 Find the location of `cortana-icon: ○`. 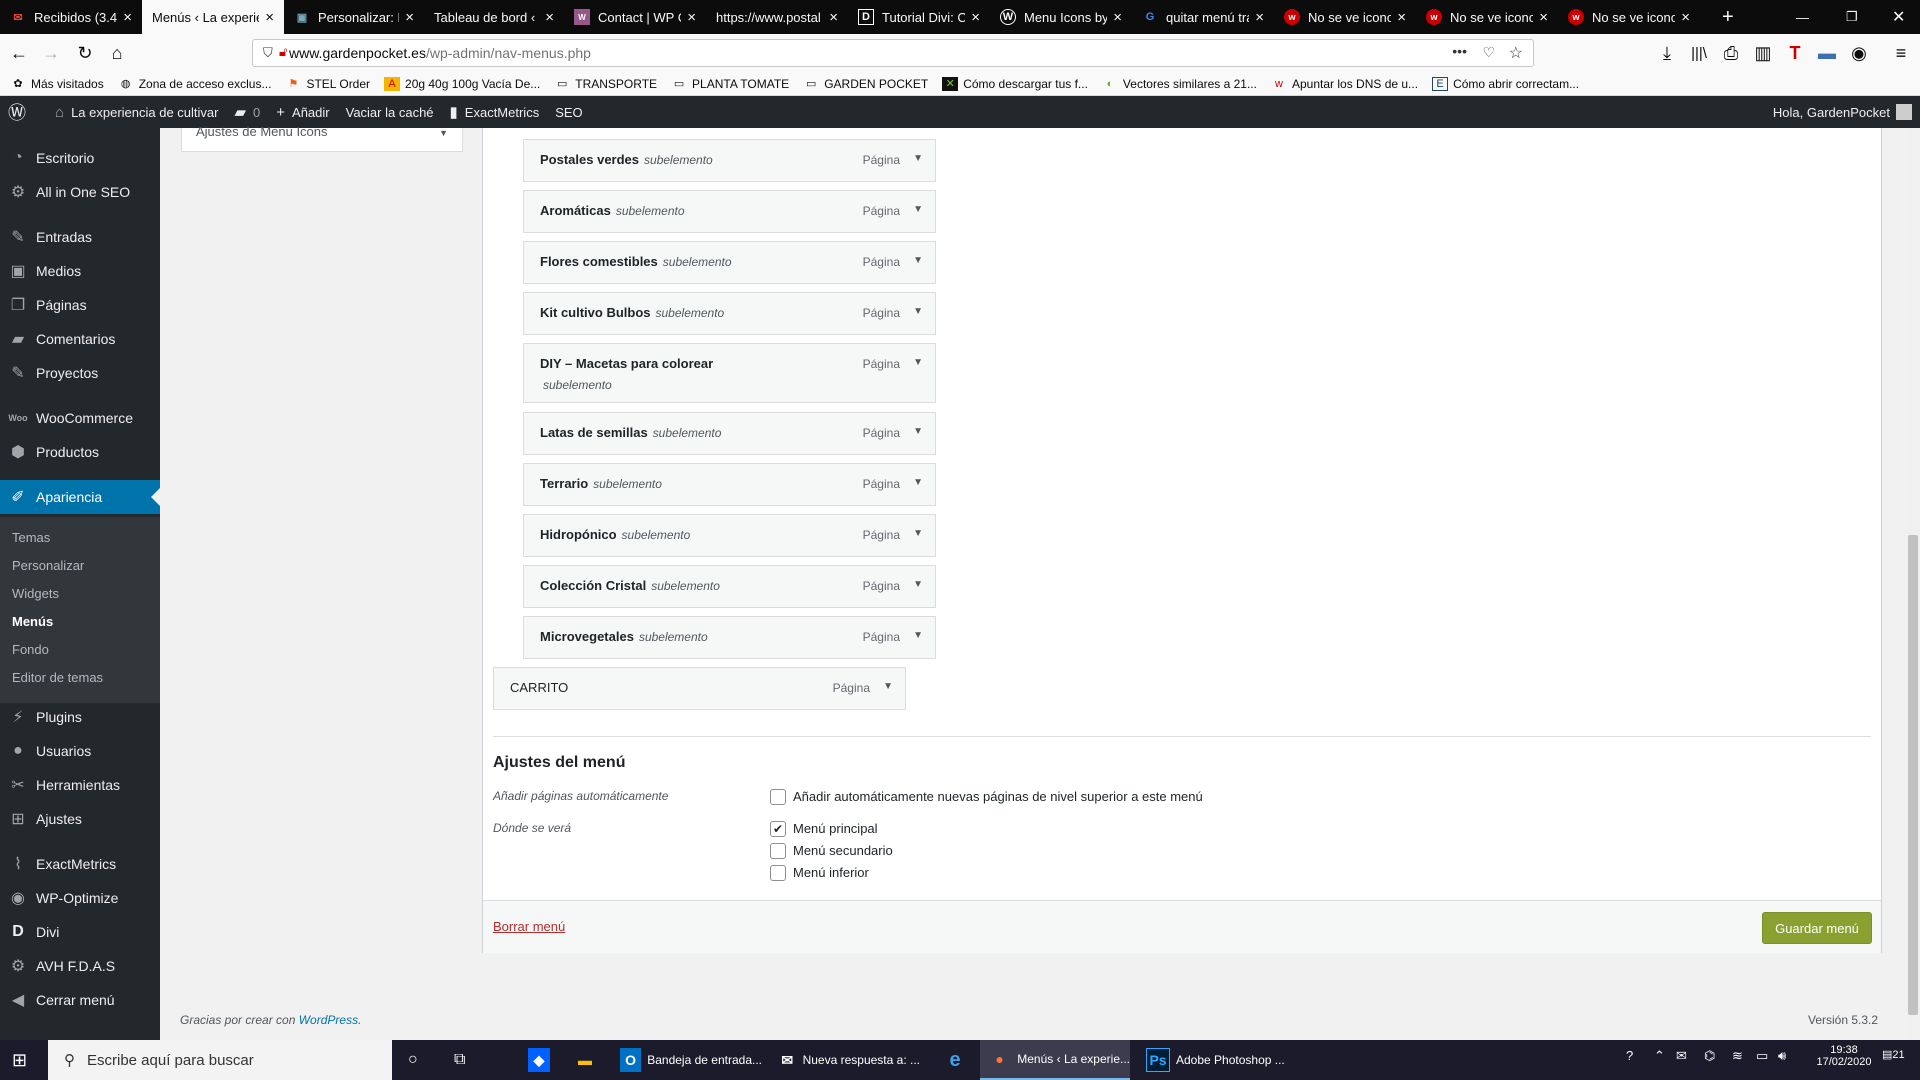

cortana-icon: ○ is located at coordinates (418, 1060).